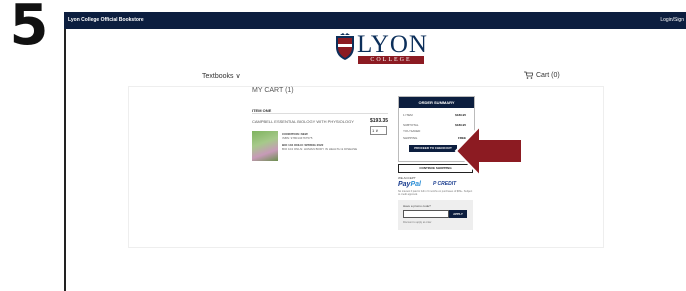 Image resolution: width=686 pixels, height=291 pixels. What do you see at coordinates (528, 75) in the screenshot?
I see `cart-icon` at bounding box center [528, 75].